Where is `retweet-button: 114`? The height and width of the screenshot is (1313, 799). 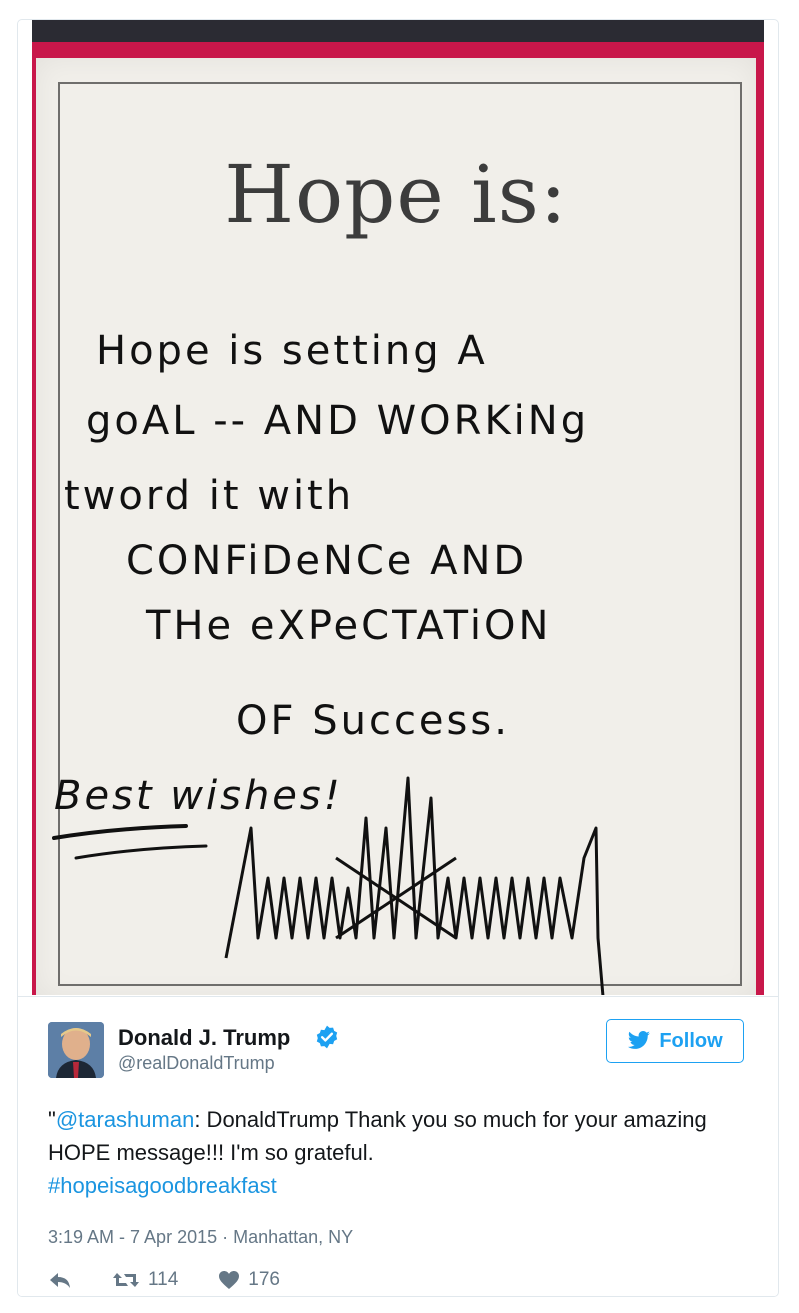 retweet-button: 114 is located at coordinates (145, 1280).